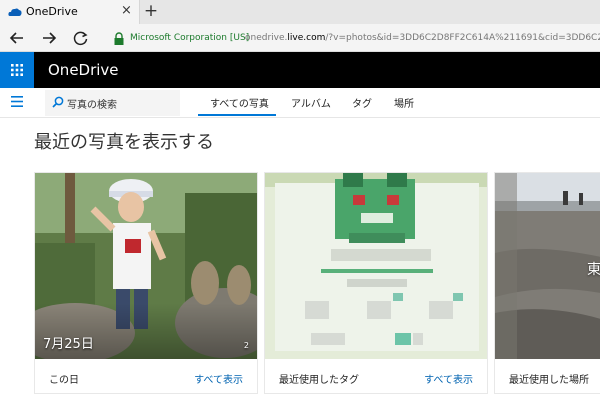  I want to click on app-title: OneDrive, so click(83, 70).